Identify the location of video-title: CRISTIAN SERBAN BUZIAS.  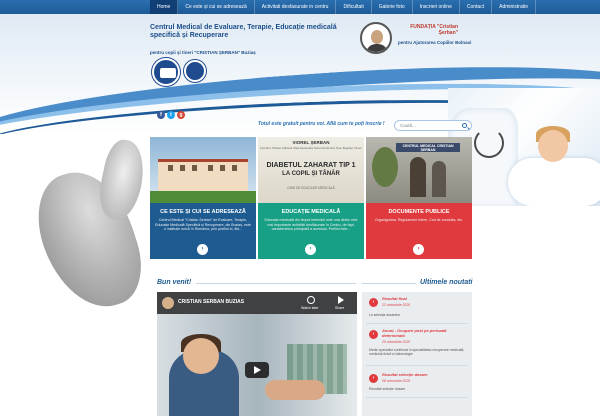
(211, 302).